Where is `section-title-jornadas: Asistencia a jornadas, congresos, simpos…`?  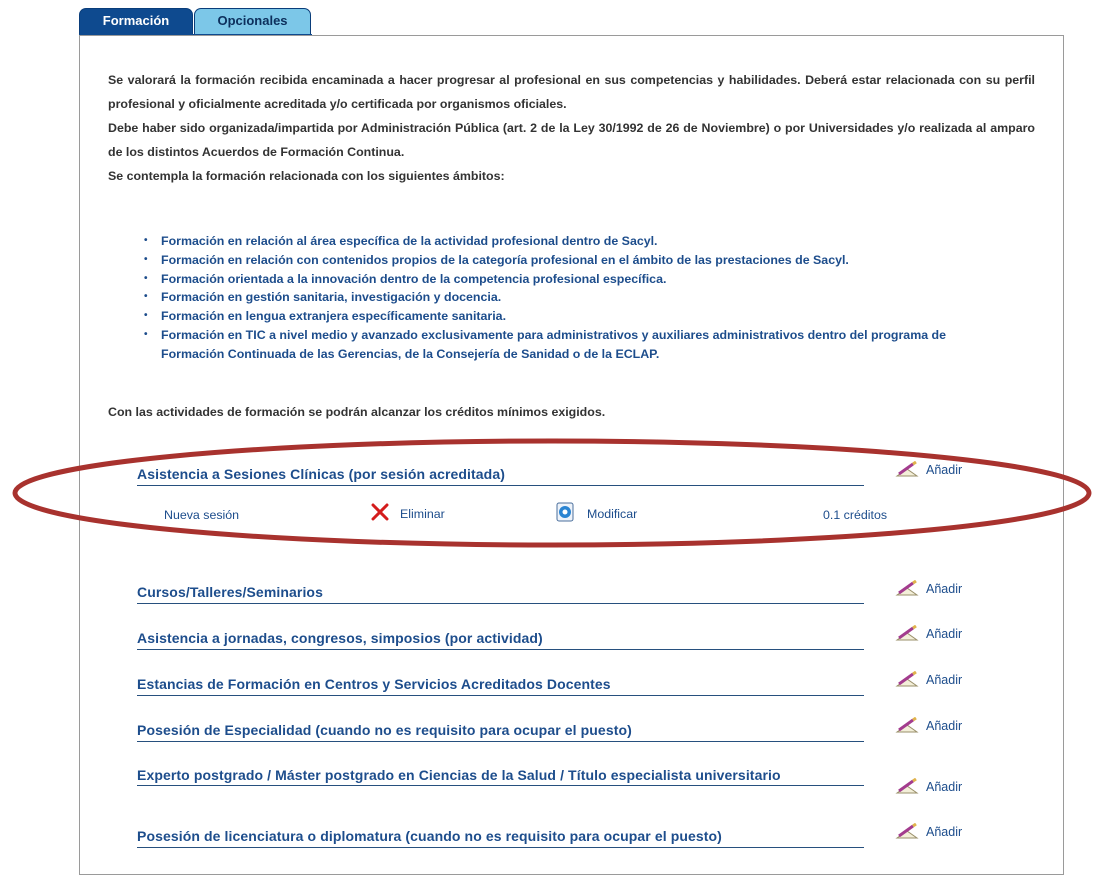 section-title-jornadas: Asistencia a jornadas, congresos, simpos… is located at coordinates (500, 640).